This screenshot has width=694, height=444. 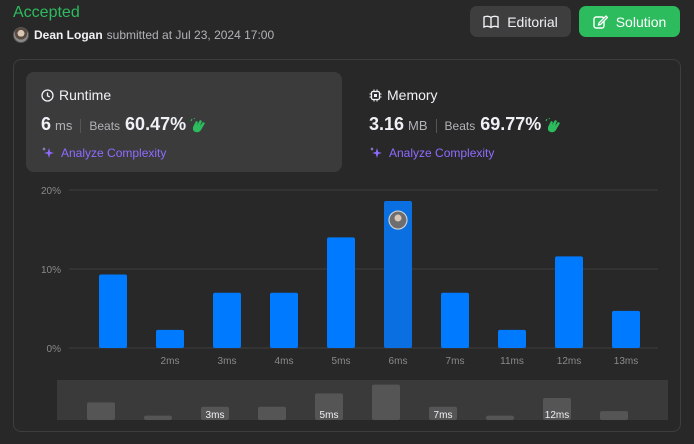 I want to click on x-tick-label: 2ms, so click(x=170, y=361).